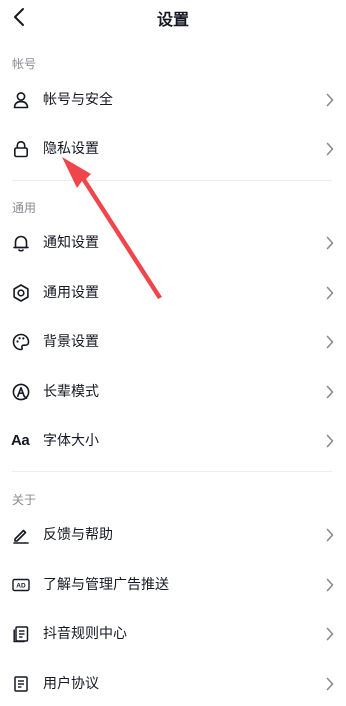  I want to click on settings-item-label: 通用设置, so click(71, 293).